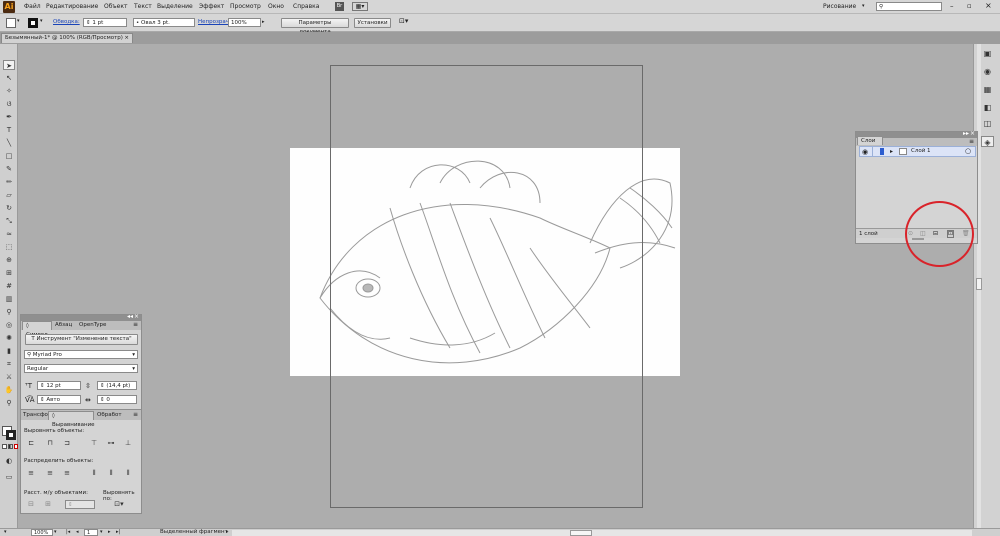  I want to click on font-family-select: ⚲ Myriad Pro ▾, so click(81, 354).